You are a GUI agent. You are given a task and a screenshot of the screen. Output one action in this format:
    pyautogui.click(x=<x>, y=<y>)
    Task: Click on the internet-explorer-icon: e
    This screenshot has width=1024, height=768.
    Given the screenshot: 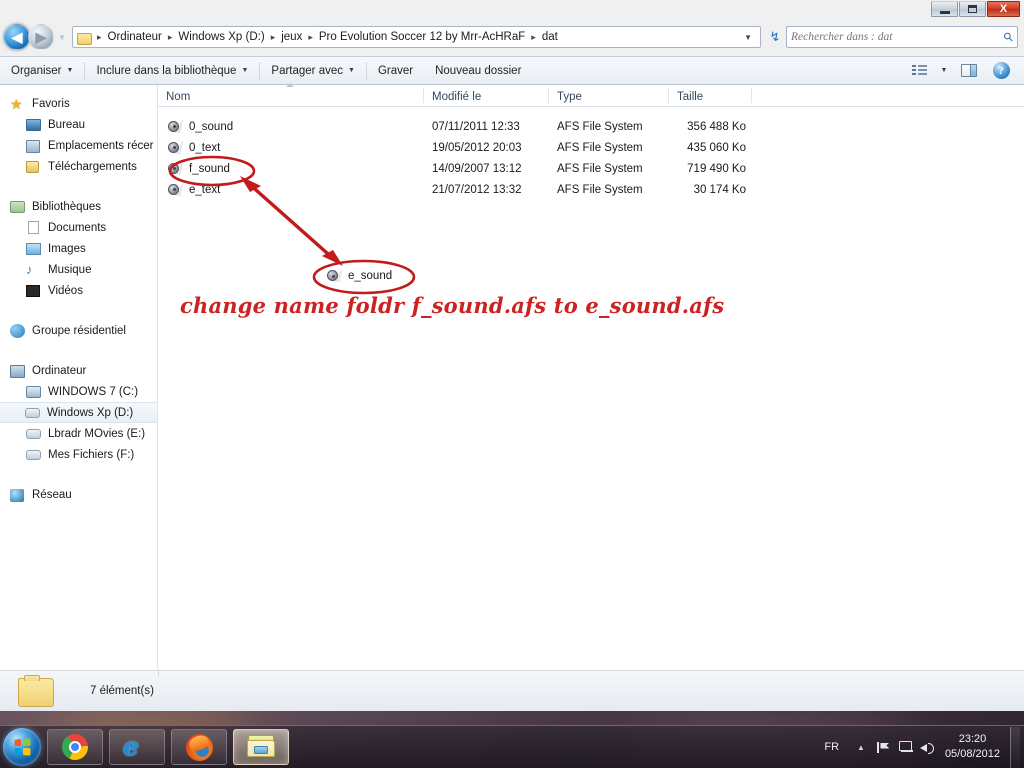 What is the action you would take?
    pyautogui.click(x=131, y=746)
    